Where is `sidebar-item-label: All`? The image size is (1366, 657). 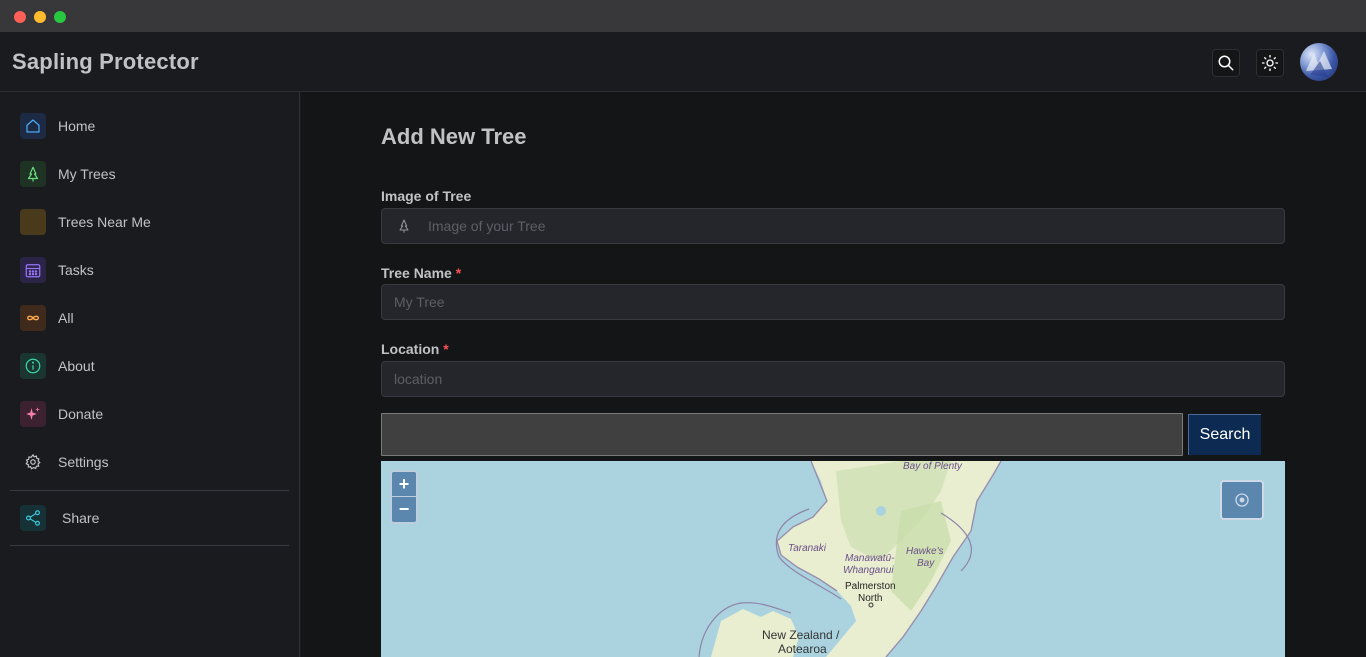 sidebar-item-label: All is located at coordinates (66, 318).